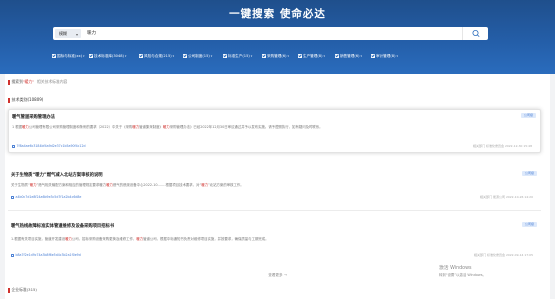  Describe the element at coordinates (311, 56) in the screenshot. I see `filter-checkbox: 生产管理(8) ▾` at that location.